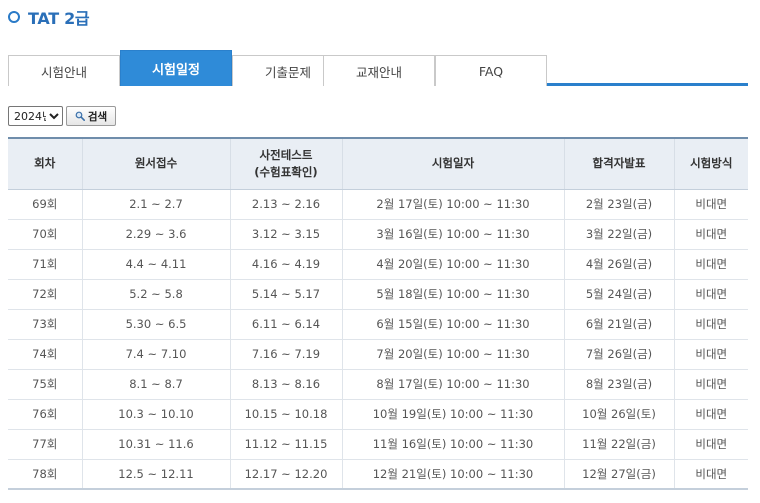 This screenshot has width=760, height=503. Describe the element at coordinates (285, 294) in the screenshot. I see `cell-pretest: 5.14 ~ 5.17` at that location.